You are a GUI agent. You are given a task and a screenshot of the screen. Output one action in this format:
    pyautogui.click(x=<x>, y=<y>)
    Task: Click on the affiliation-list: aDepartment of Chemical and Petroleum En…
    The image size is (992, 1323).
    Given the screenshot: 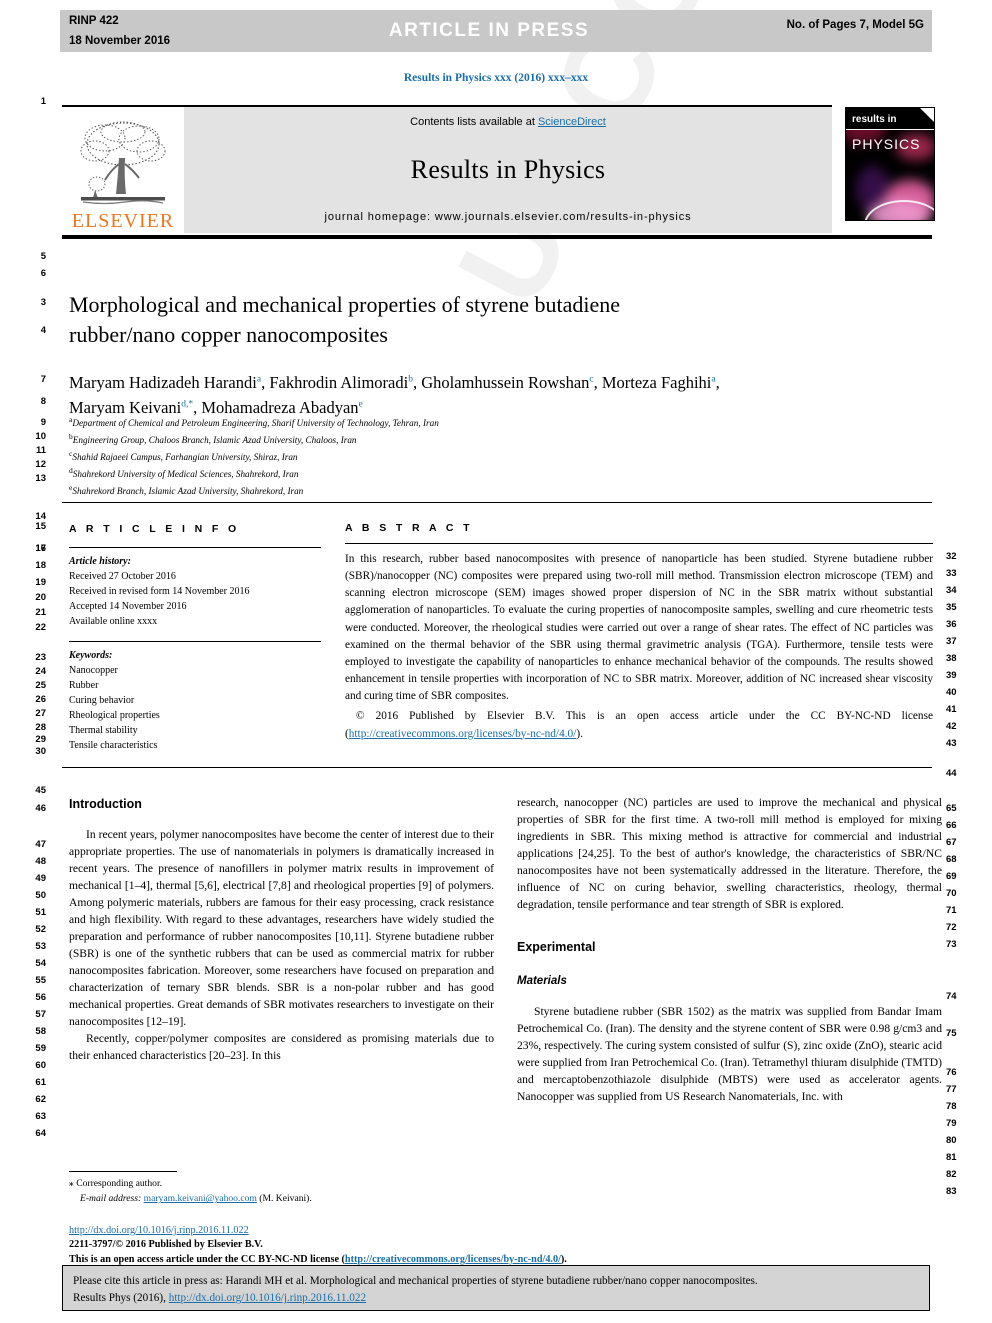 What is the action you would take?
    pyautogui.click(x=369, y=456)
    